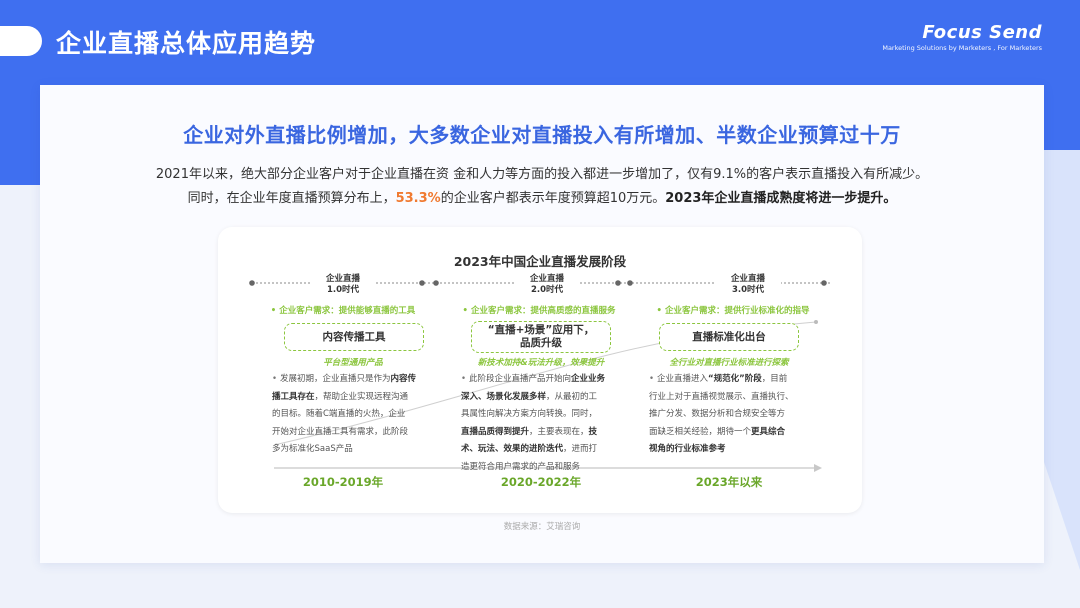 The height and width of the screenshot is (608, 1080). Describe the element at coordinates (293, 396) in the screenshot. I see `desc-bold: 播工具存在` at that location.